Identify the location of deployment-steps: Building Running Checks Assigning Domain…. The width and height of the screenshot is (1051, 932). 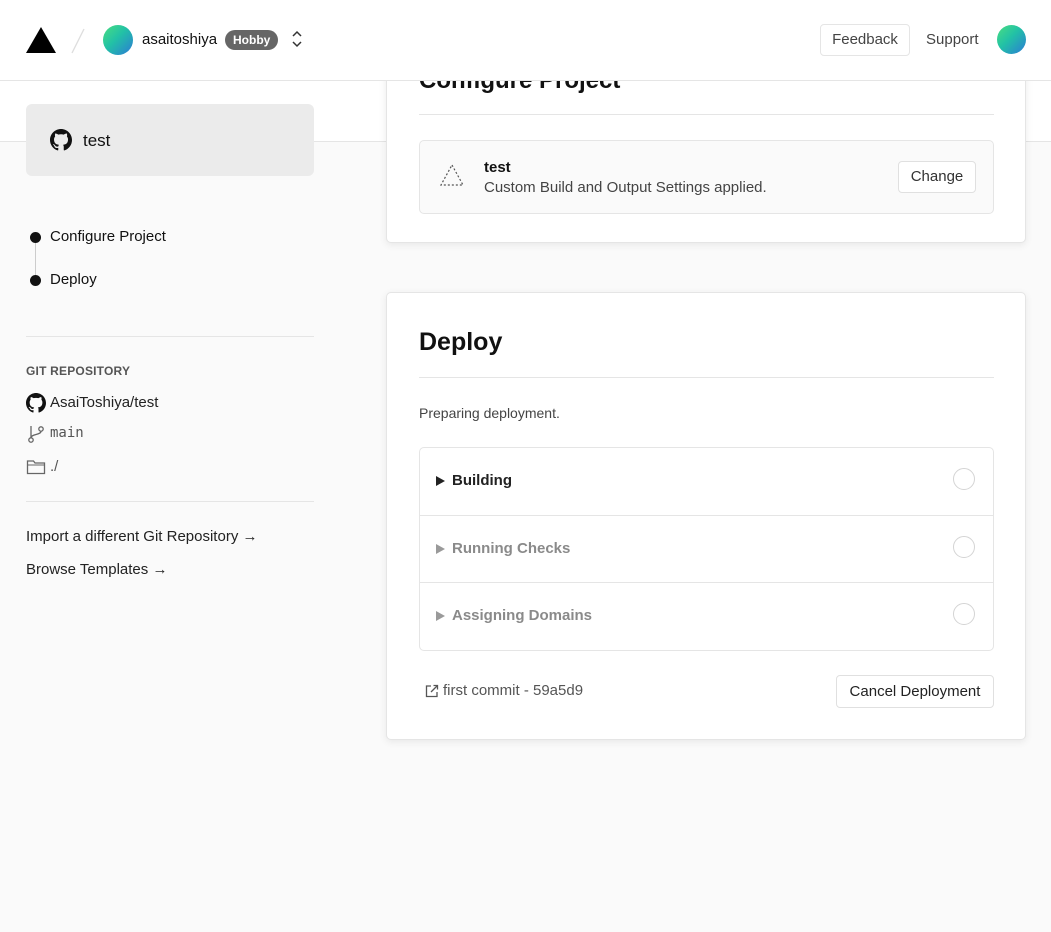
(706, 549).